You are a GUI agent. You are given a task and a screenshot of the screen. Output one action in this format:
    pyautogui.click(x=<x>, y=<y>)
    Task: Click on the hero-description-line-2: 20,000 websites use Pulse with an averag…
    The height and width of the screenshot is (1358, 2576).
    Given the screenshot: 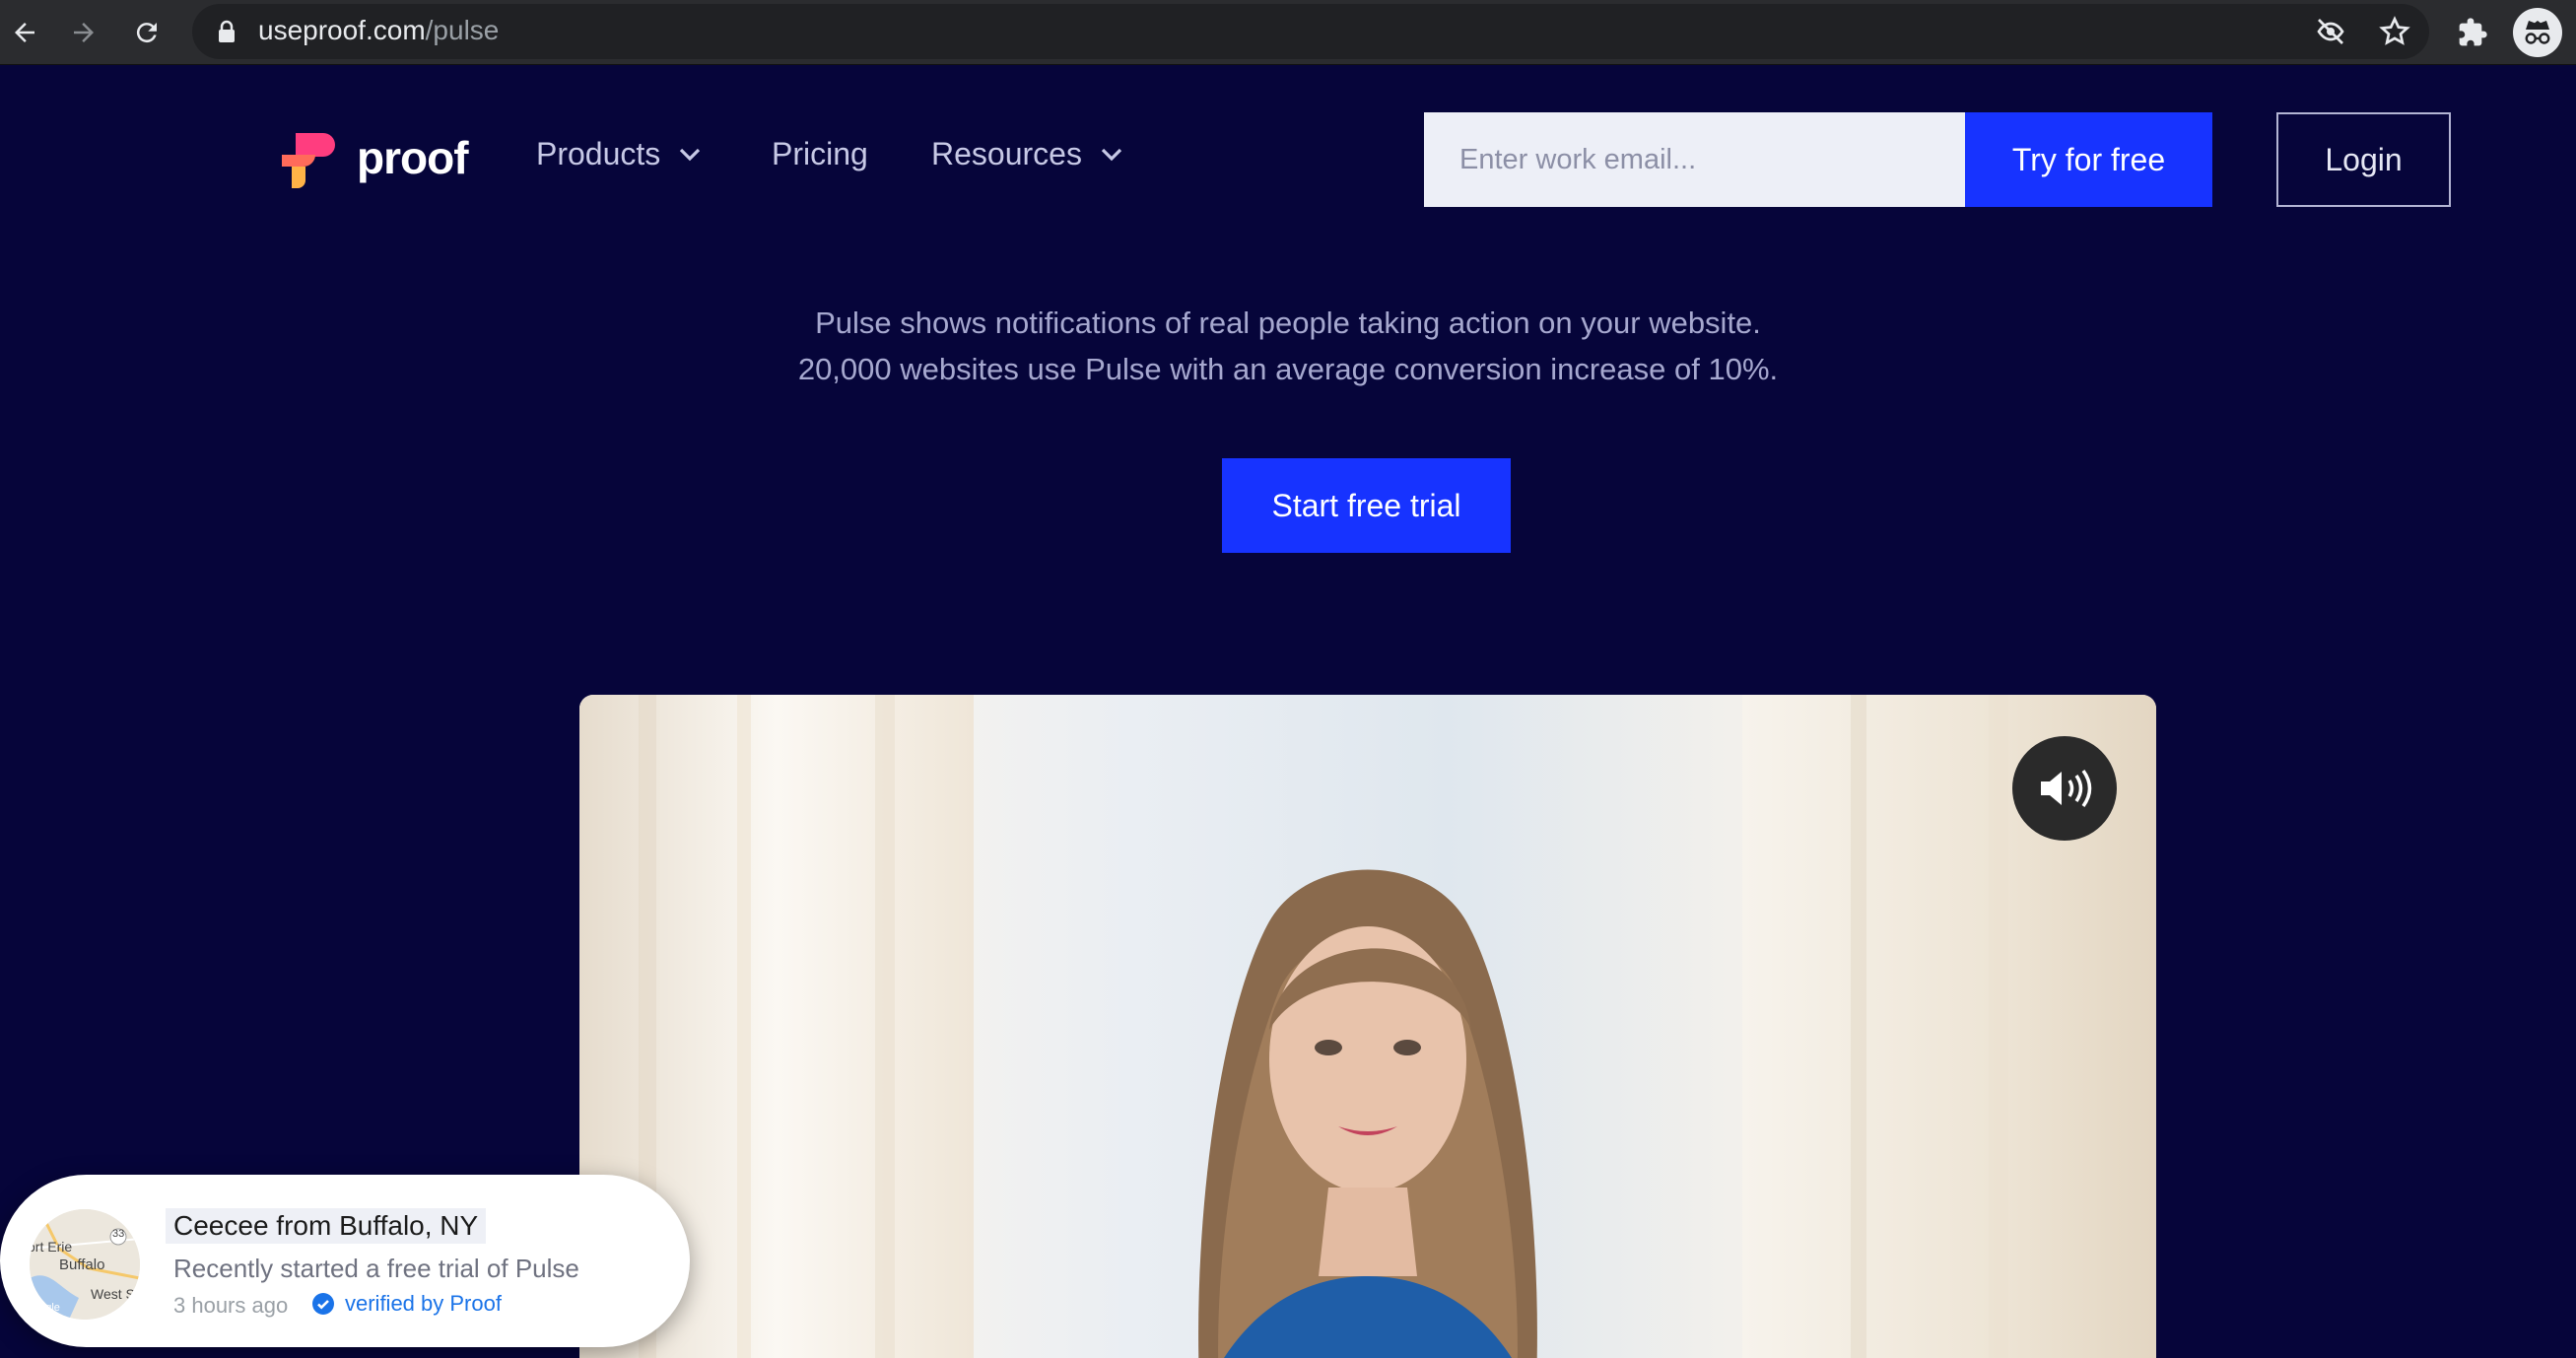 What is the action you would take?
    pyautogui.click(x=1288, y=369)
    